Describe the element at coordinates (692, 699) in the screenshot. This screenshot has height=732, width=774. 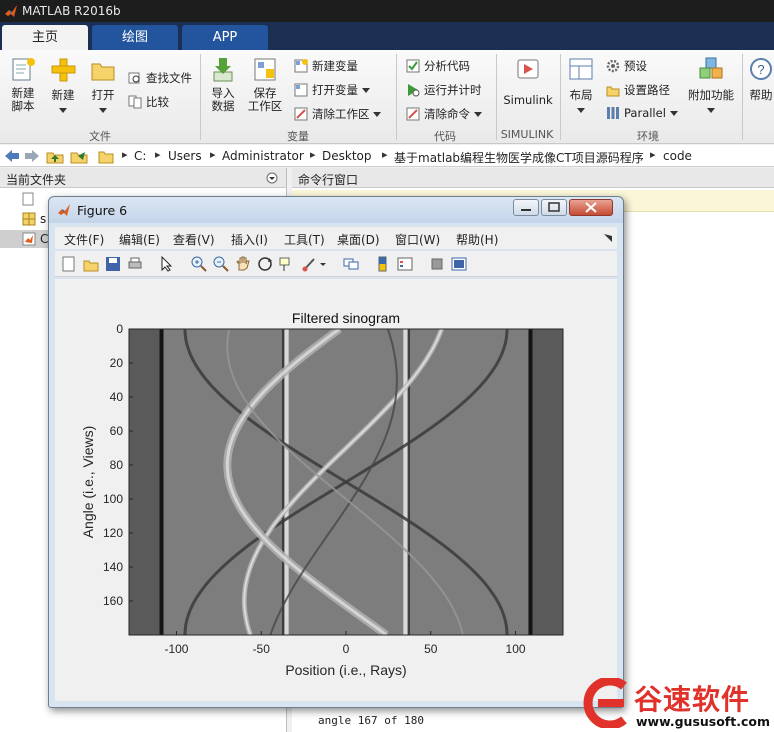
I see `watermark-brand: 谷速软件` at that location.